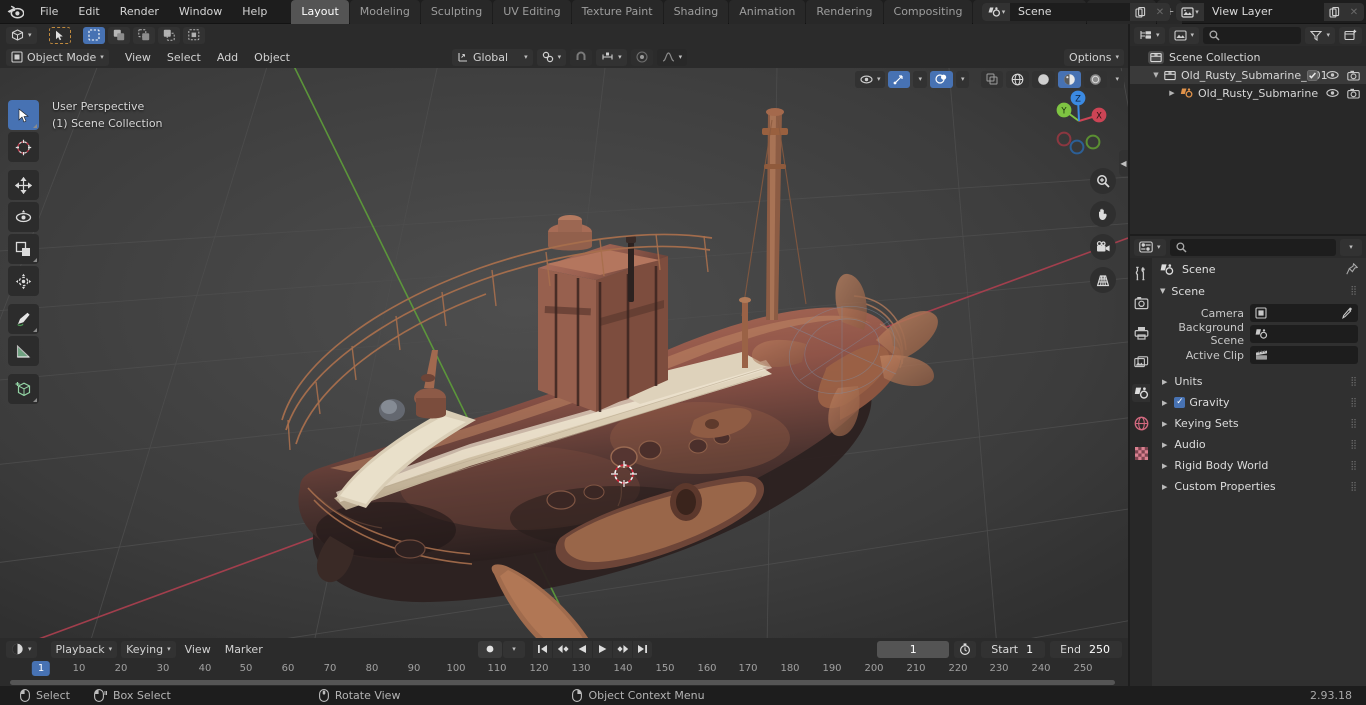 The width and height of the screenshot is (1366, 705). What do you see at coordinates (1259, 486) in the screenshot?
I see `subpanel-custom-properties: ▶ Custom Properties ⣿` at bounding box center [1259, 486].